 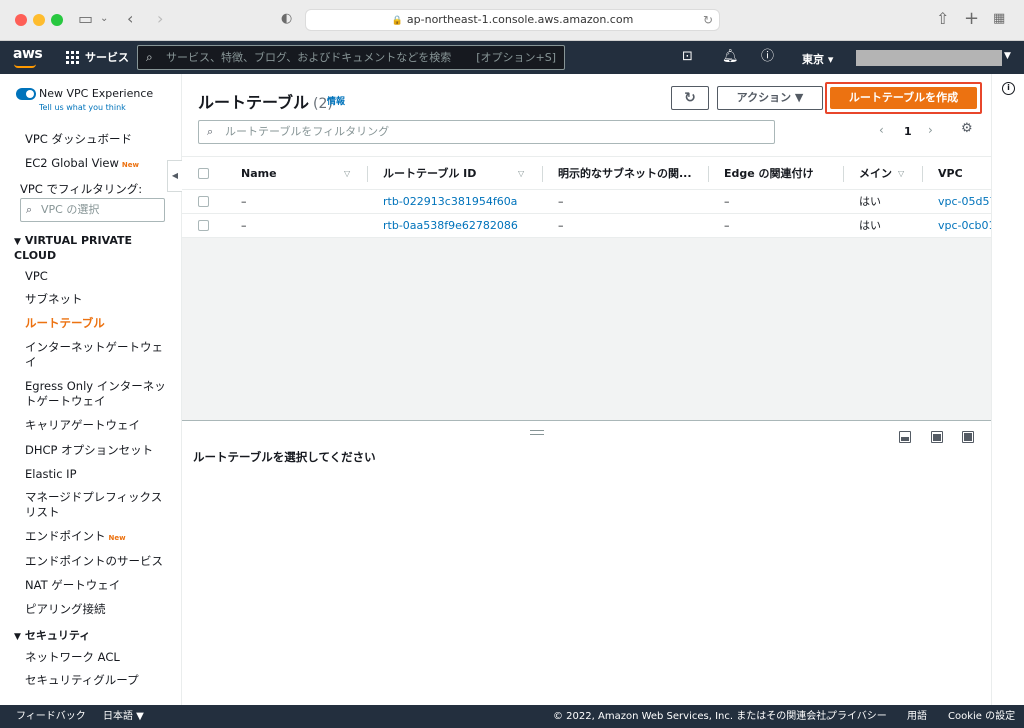 What do you see at coordinates (908, 131) in the screenshot?
I see `page-number: 1` at bounding box center [908, 131].